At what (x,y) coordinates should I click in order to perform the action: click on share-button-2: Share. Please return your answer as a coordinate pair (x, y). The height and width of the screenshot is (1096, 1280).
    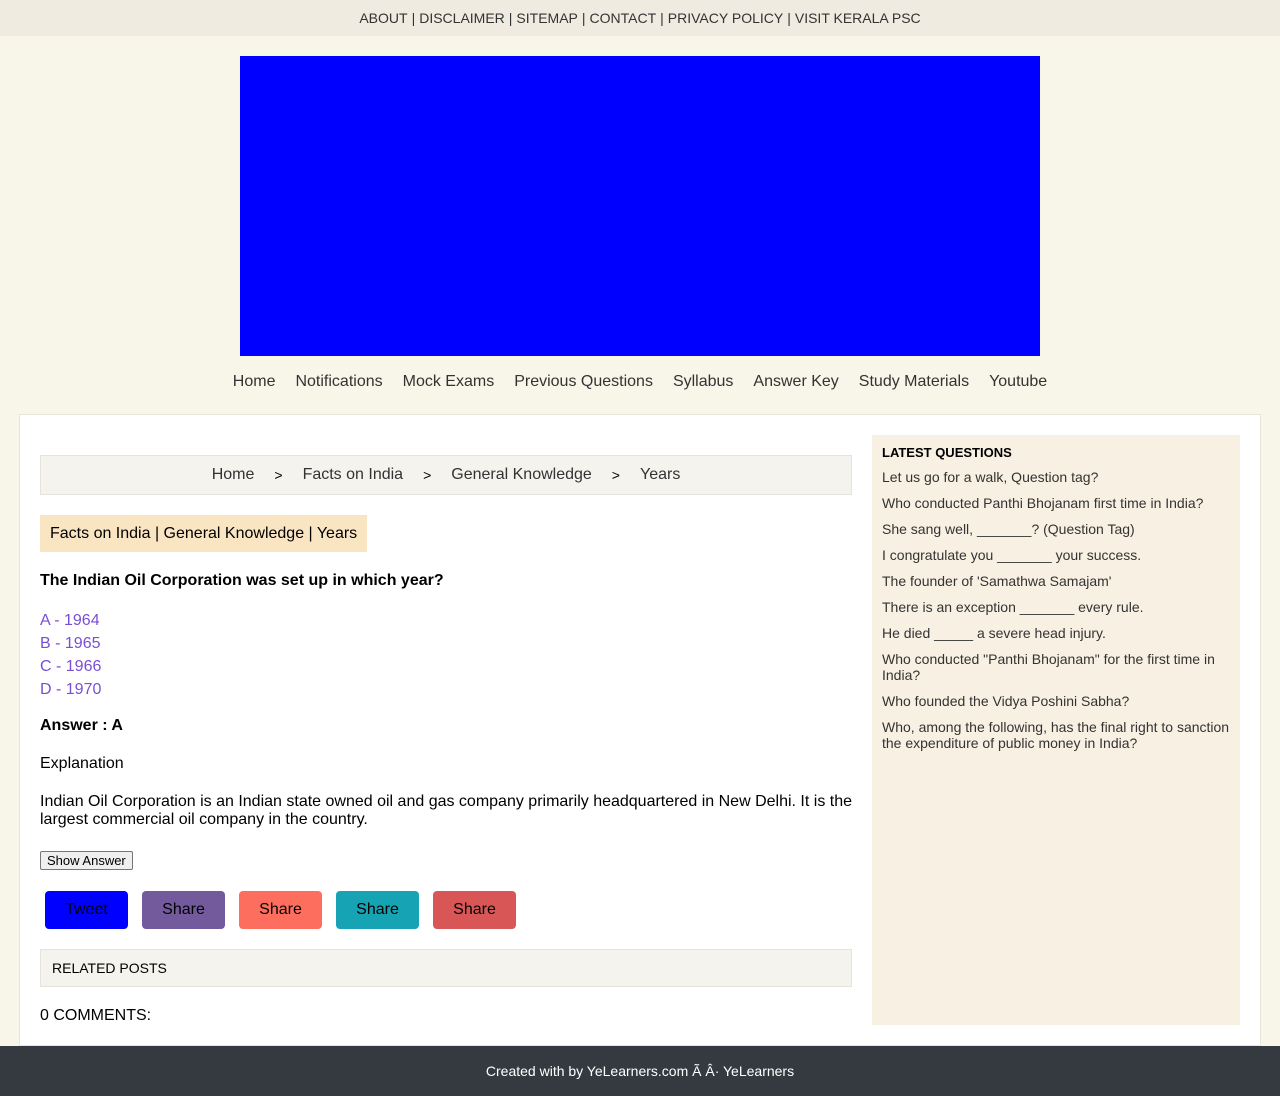
    Looking at the image, I should click on (280, 910).